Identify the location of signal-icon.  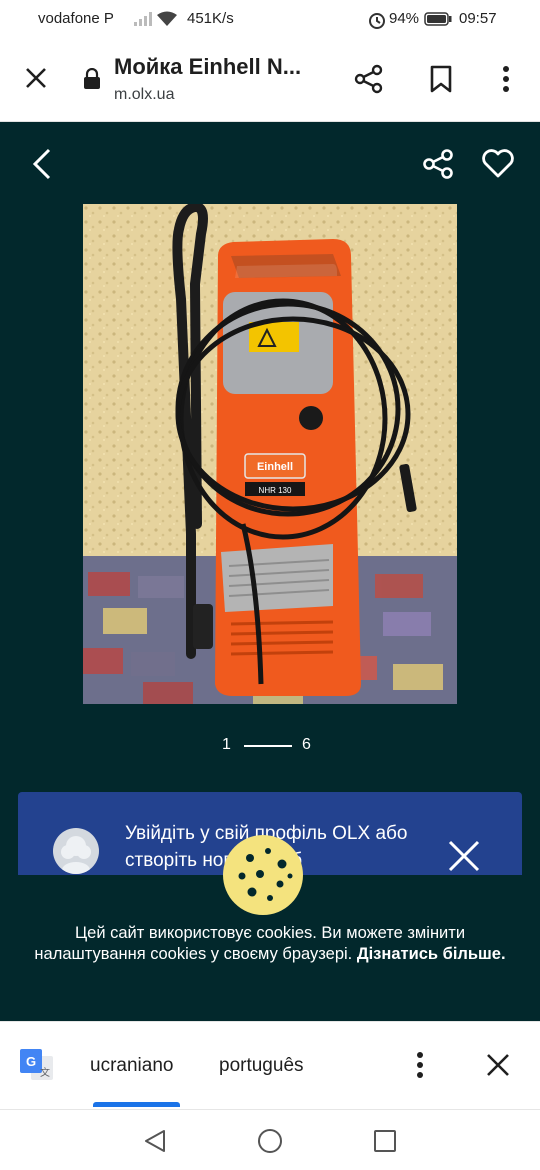
(143, 21).